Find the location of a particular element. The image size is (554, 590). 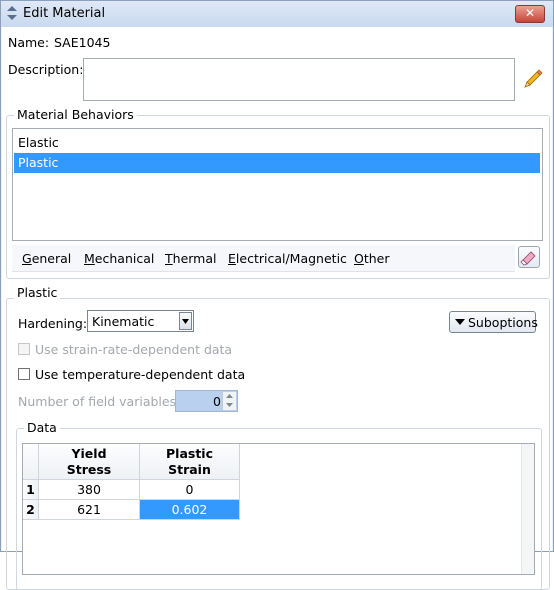

eraser-icon is located at coordinates (528, 258).